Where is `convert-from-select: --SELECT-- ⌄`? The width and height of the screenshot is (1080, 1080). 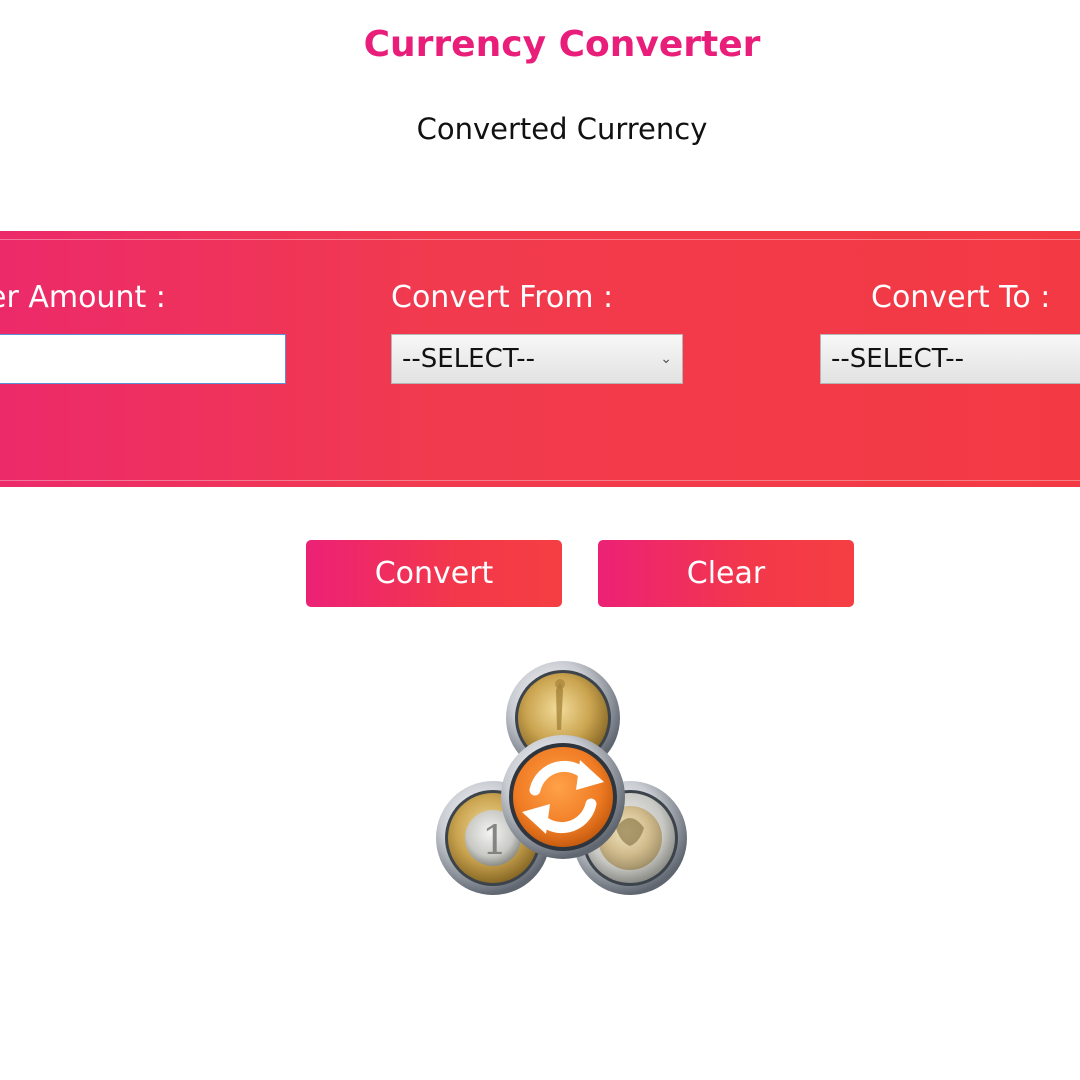 convert-from-select: --SELECT-- ⌄ is located at coordinates (537, 359).